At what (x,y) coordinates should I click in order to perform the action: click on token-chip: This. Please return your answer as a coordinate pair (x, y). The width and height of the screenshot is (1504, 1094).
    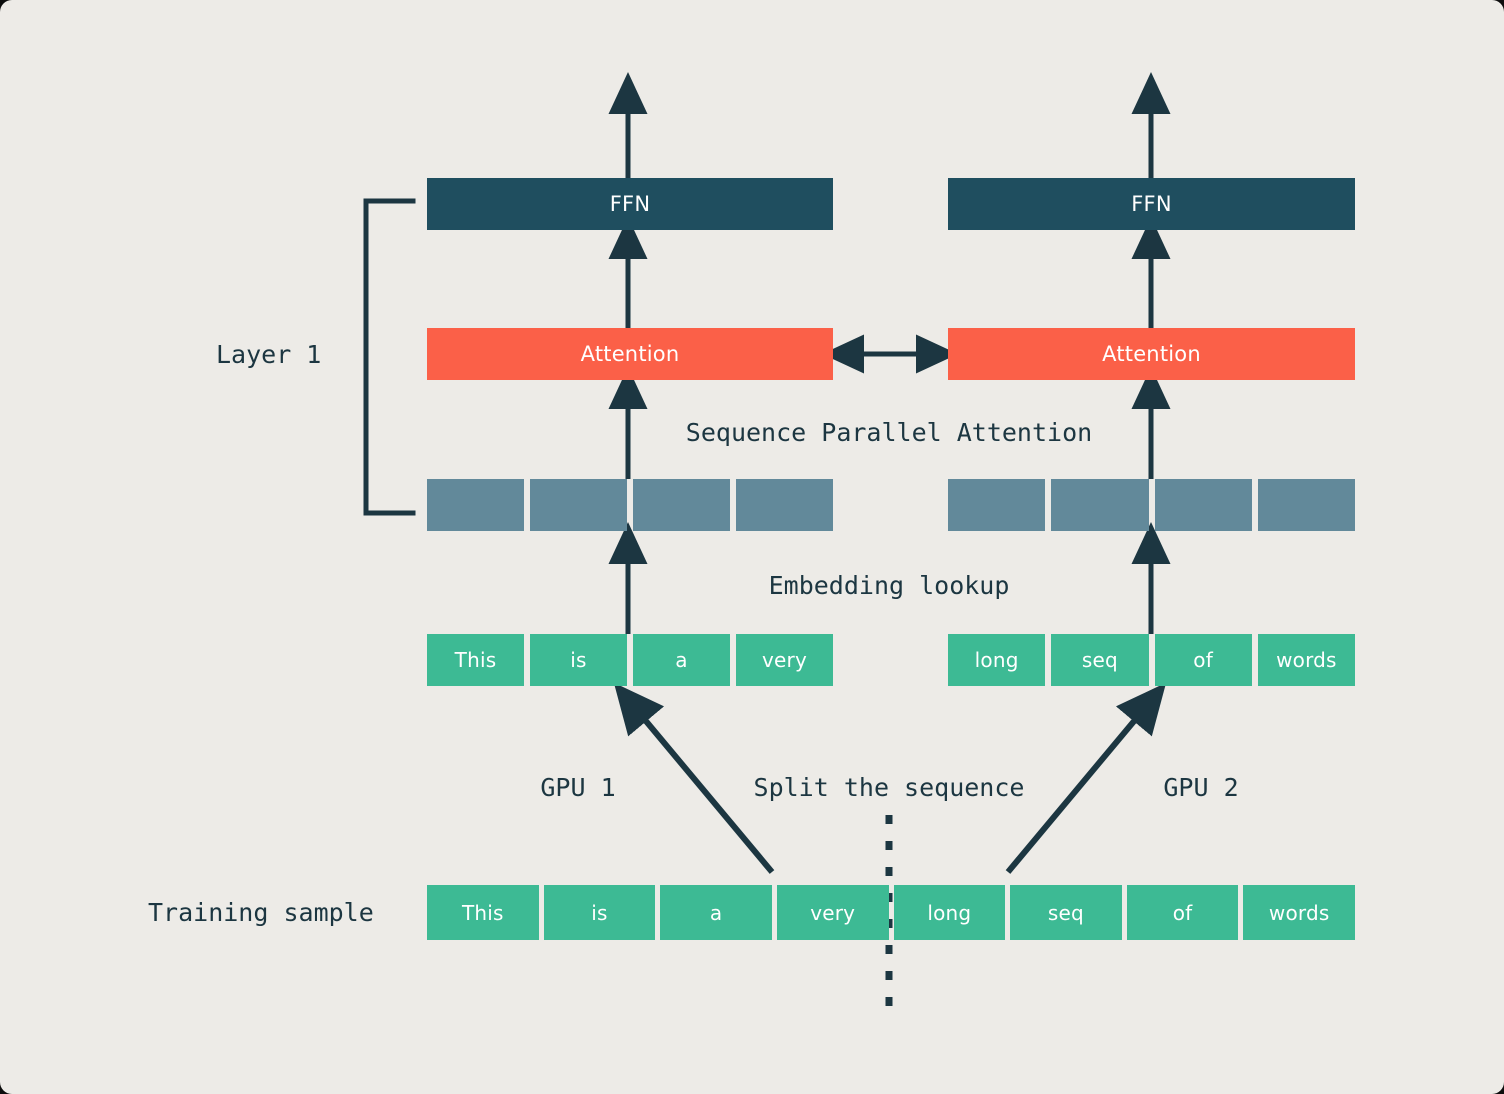
    Looking at the image, I should click on (475, 660).